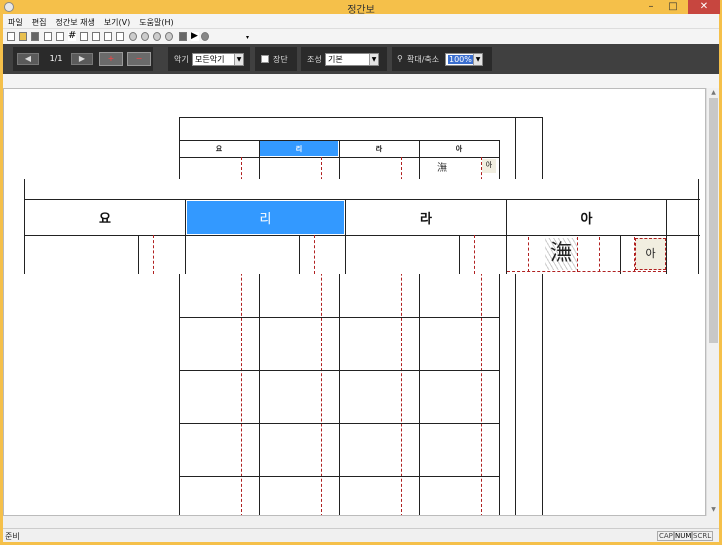 Image resolution: width=722 pixels, height=545 pixels. Describe the element at coordinates (205, 36) in the screenshot. I see `help-icon` at that location.